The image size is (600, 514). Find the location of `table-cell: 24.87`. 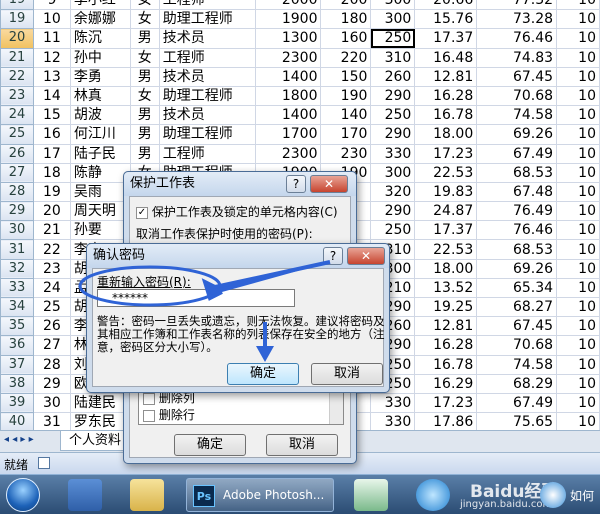

table-cell: 24.87 is located at coordinates (446, 211).